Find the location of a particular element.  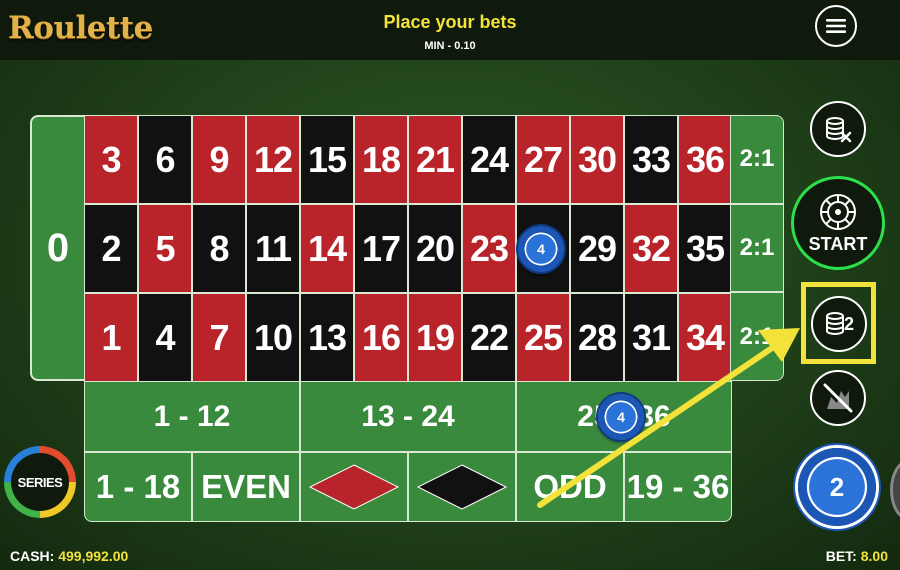

series-button: SERIES is located at coordinates (40, 482).